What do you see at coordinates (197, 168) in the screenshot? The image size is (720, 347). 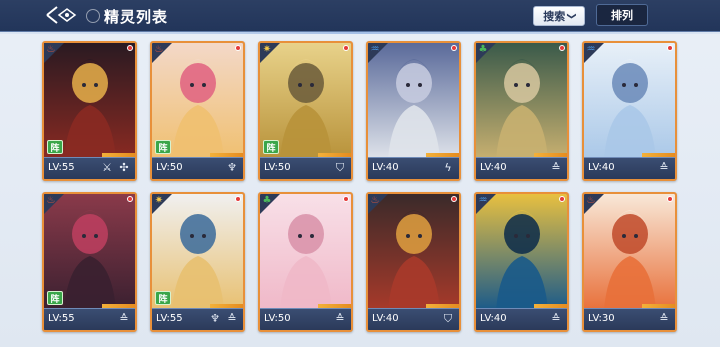 I see `card-footer: LV:50 ♆` at bounding box center [197, 168].